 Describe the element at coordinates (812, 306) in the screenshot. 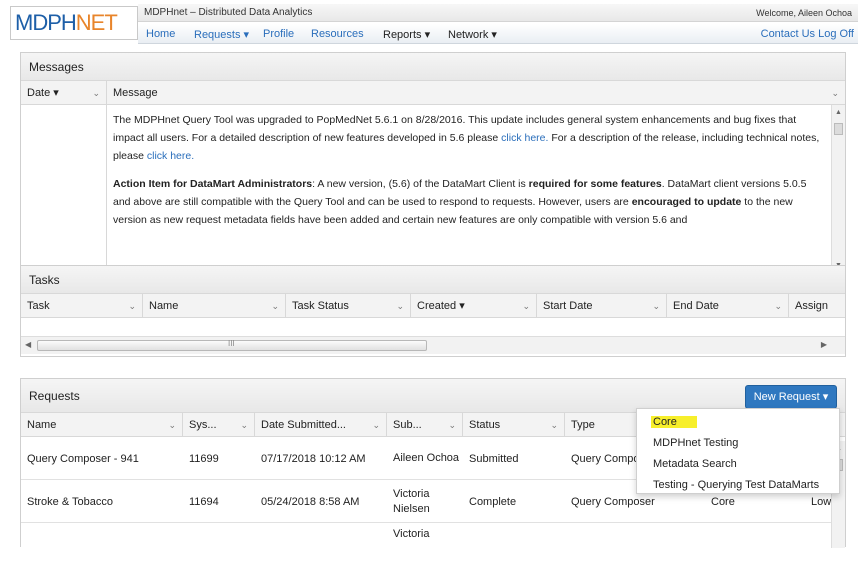

I see `col-assign-label: Assign` at that location.